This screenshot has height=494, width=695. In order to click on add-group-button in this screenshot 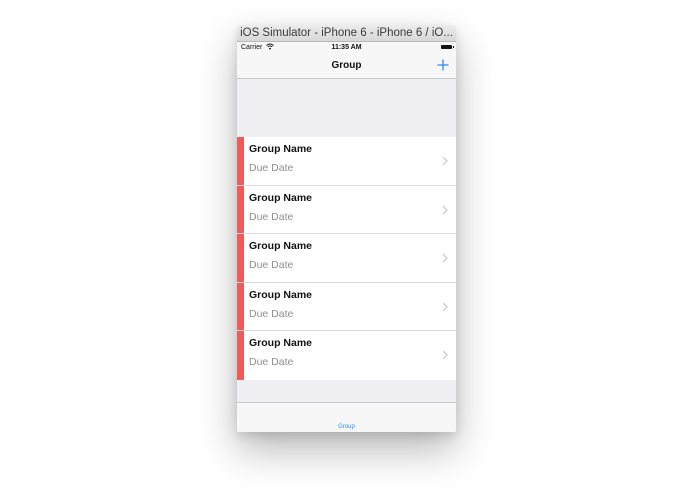, I will do `click(443, 65)`.